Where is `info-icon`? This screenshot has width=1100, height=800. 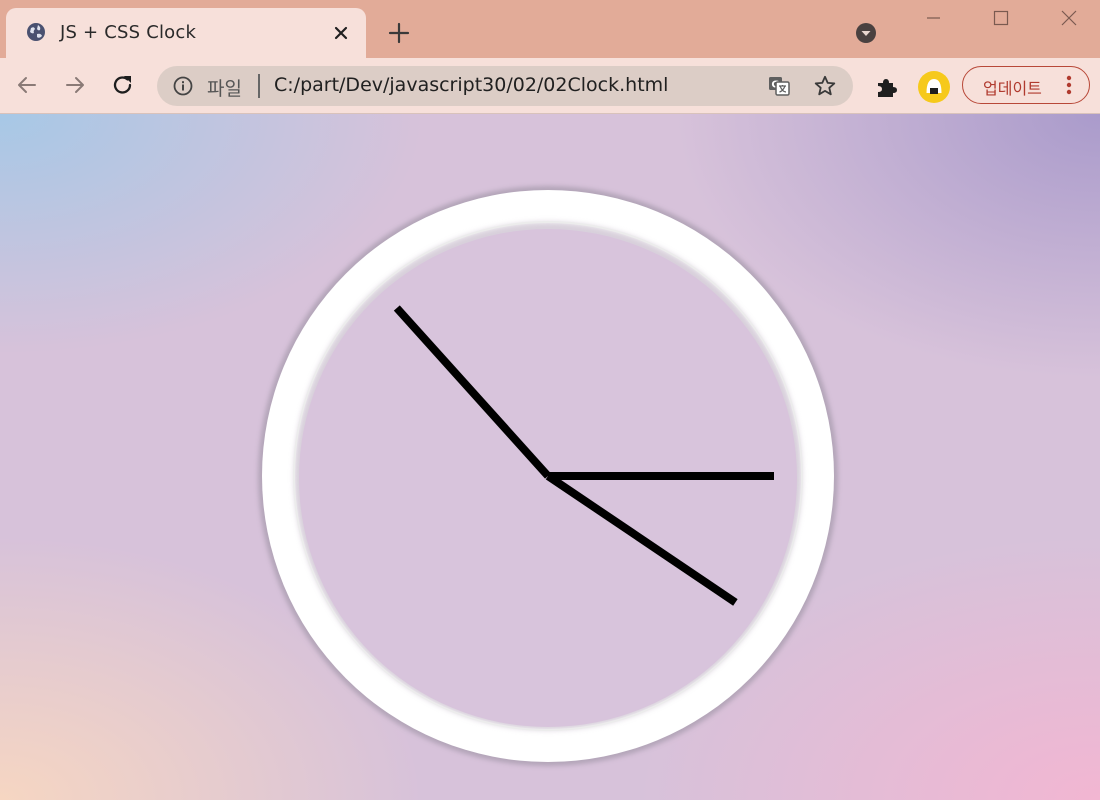 info-icon is located at coordinates (183, 86).